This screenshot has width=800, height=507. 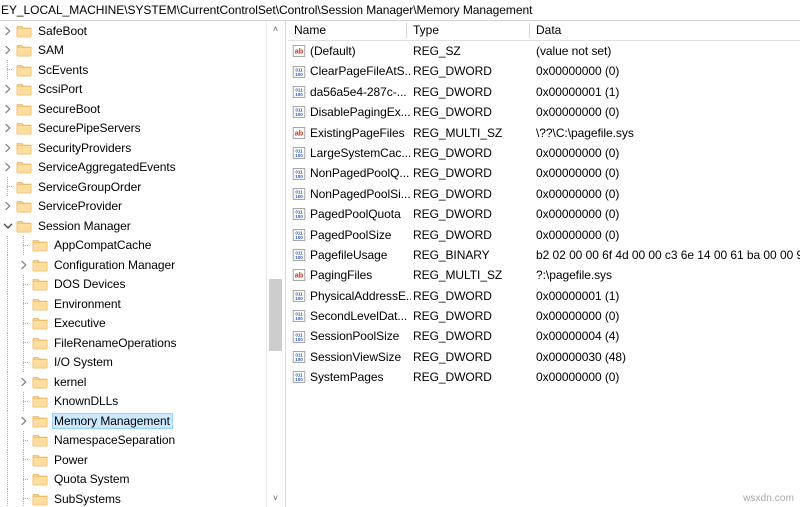 I want to click on tree-vertical-scrollbar: ˄ ˅, so click(x=275, y=264).